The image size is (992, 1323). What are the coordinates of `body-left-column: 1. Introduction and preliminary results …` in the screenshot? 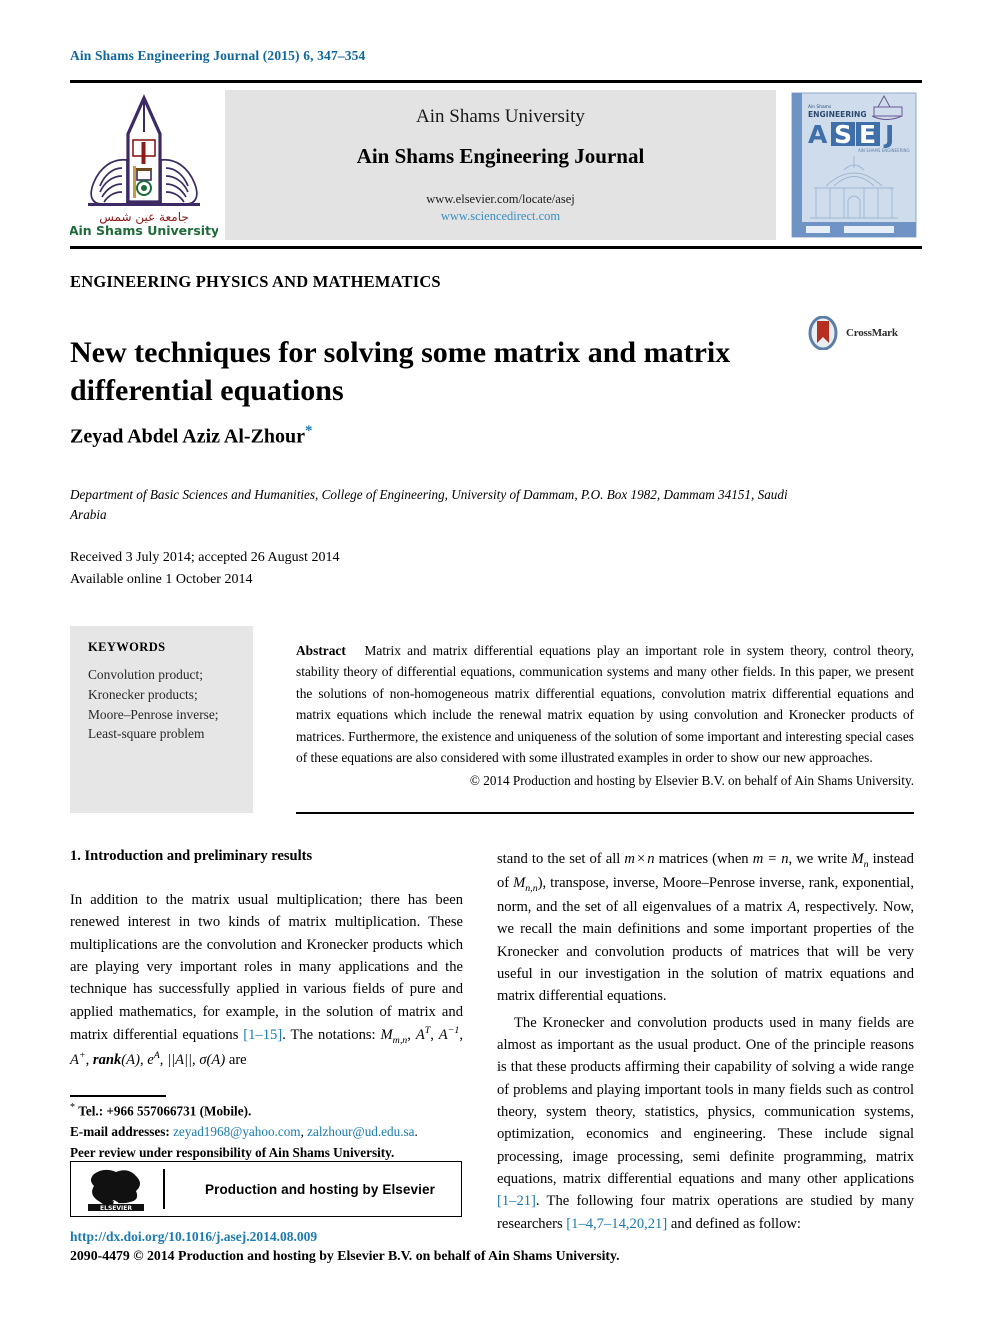 It's located at (266, 961).